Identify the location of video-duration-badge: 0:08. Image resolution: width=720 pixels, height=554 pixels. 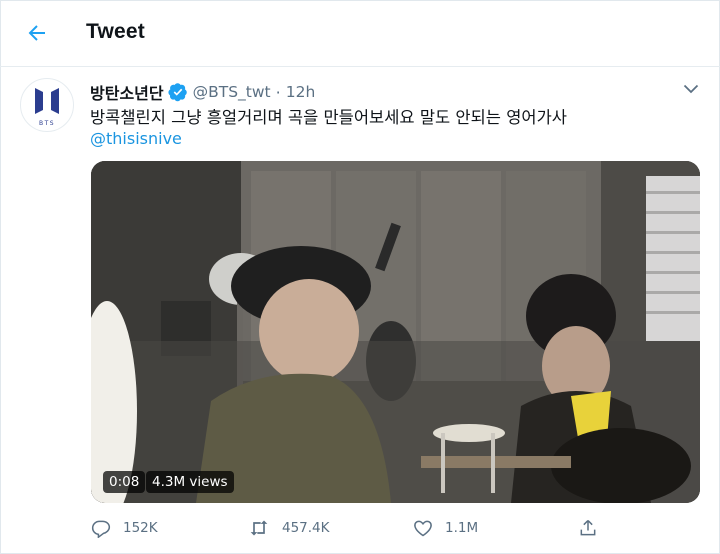
(124, 482).